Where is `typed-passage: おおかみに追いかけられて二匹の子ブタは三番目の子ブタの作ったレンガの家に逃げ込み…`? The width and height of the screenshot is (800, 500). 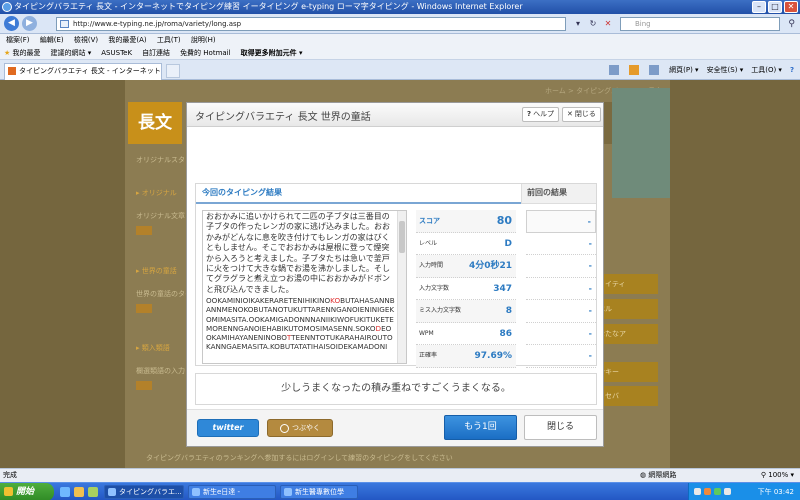
typed-passage: おおかみに追いかけられて二匹の子ブタは三番目の子ブタの作ったレンガの家に逃げ込み… is located at coordinates (304, 287).